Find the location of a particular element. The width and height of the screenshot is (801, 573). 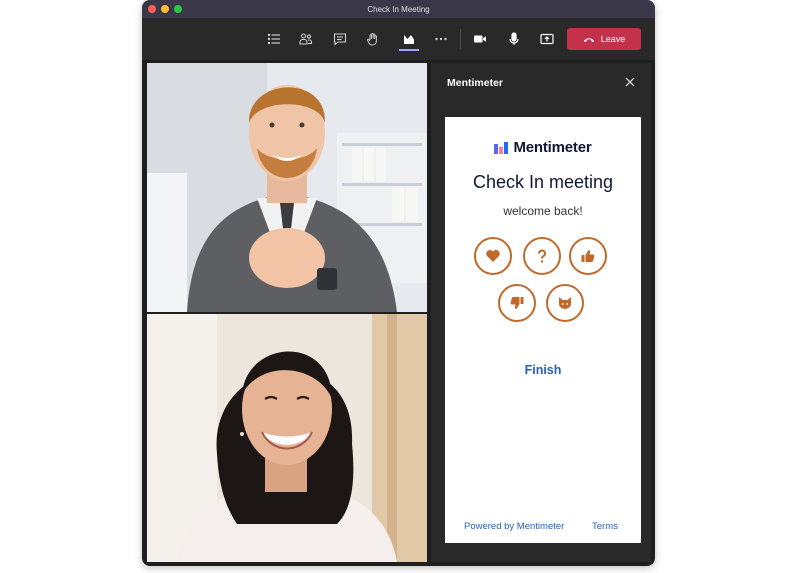

mentimeter-brand: Mentimeter is located at coordinates (543, 147).